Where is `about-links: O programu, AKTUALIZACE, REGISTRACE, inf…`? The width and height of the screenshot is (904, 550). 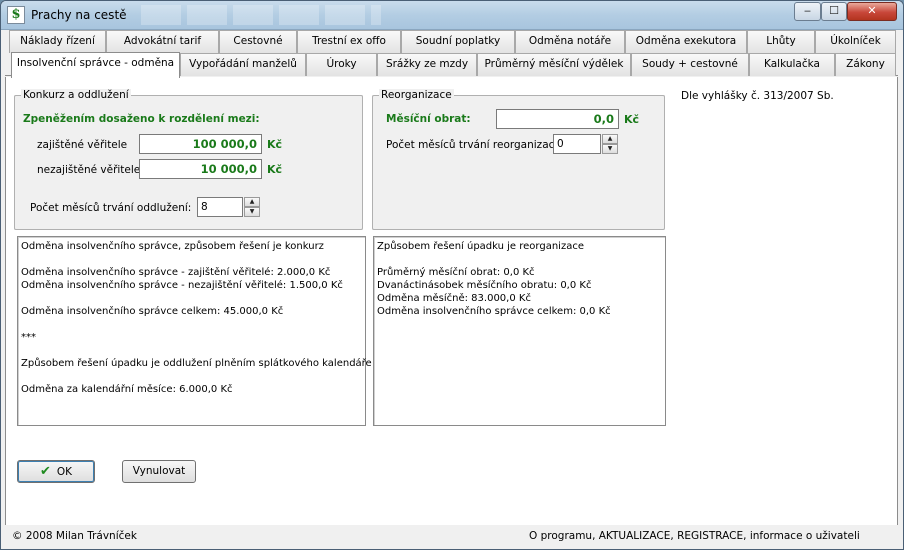
about-links: O programu, AKTUALIZACE, REGISTRACE, inf… is located at coordinates (694, 536).